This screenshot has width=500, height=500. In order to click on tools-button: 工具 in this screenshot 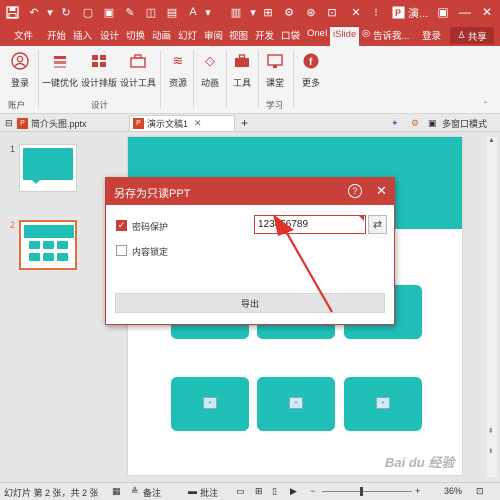, I will do `click(242, 74)`.